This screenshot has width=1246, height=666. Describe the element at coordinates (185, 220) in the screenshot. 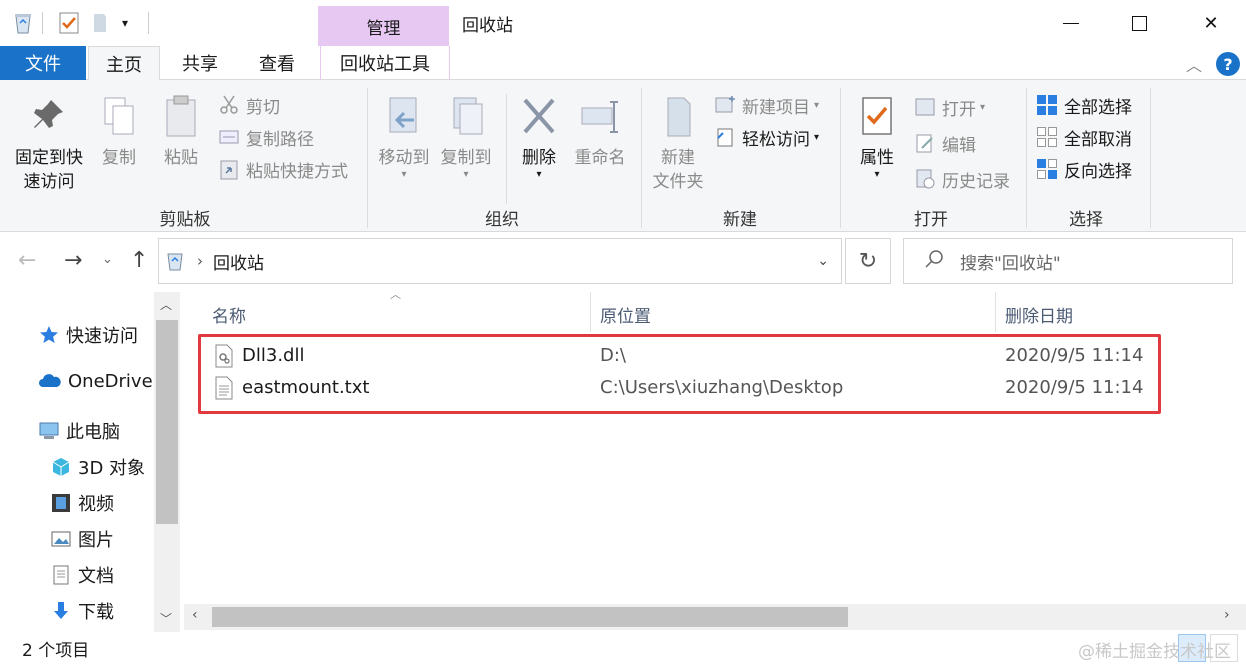

I see `group-label-clipboard: 剪贴板` at that location.